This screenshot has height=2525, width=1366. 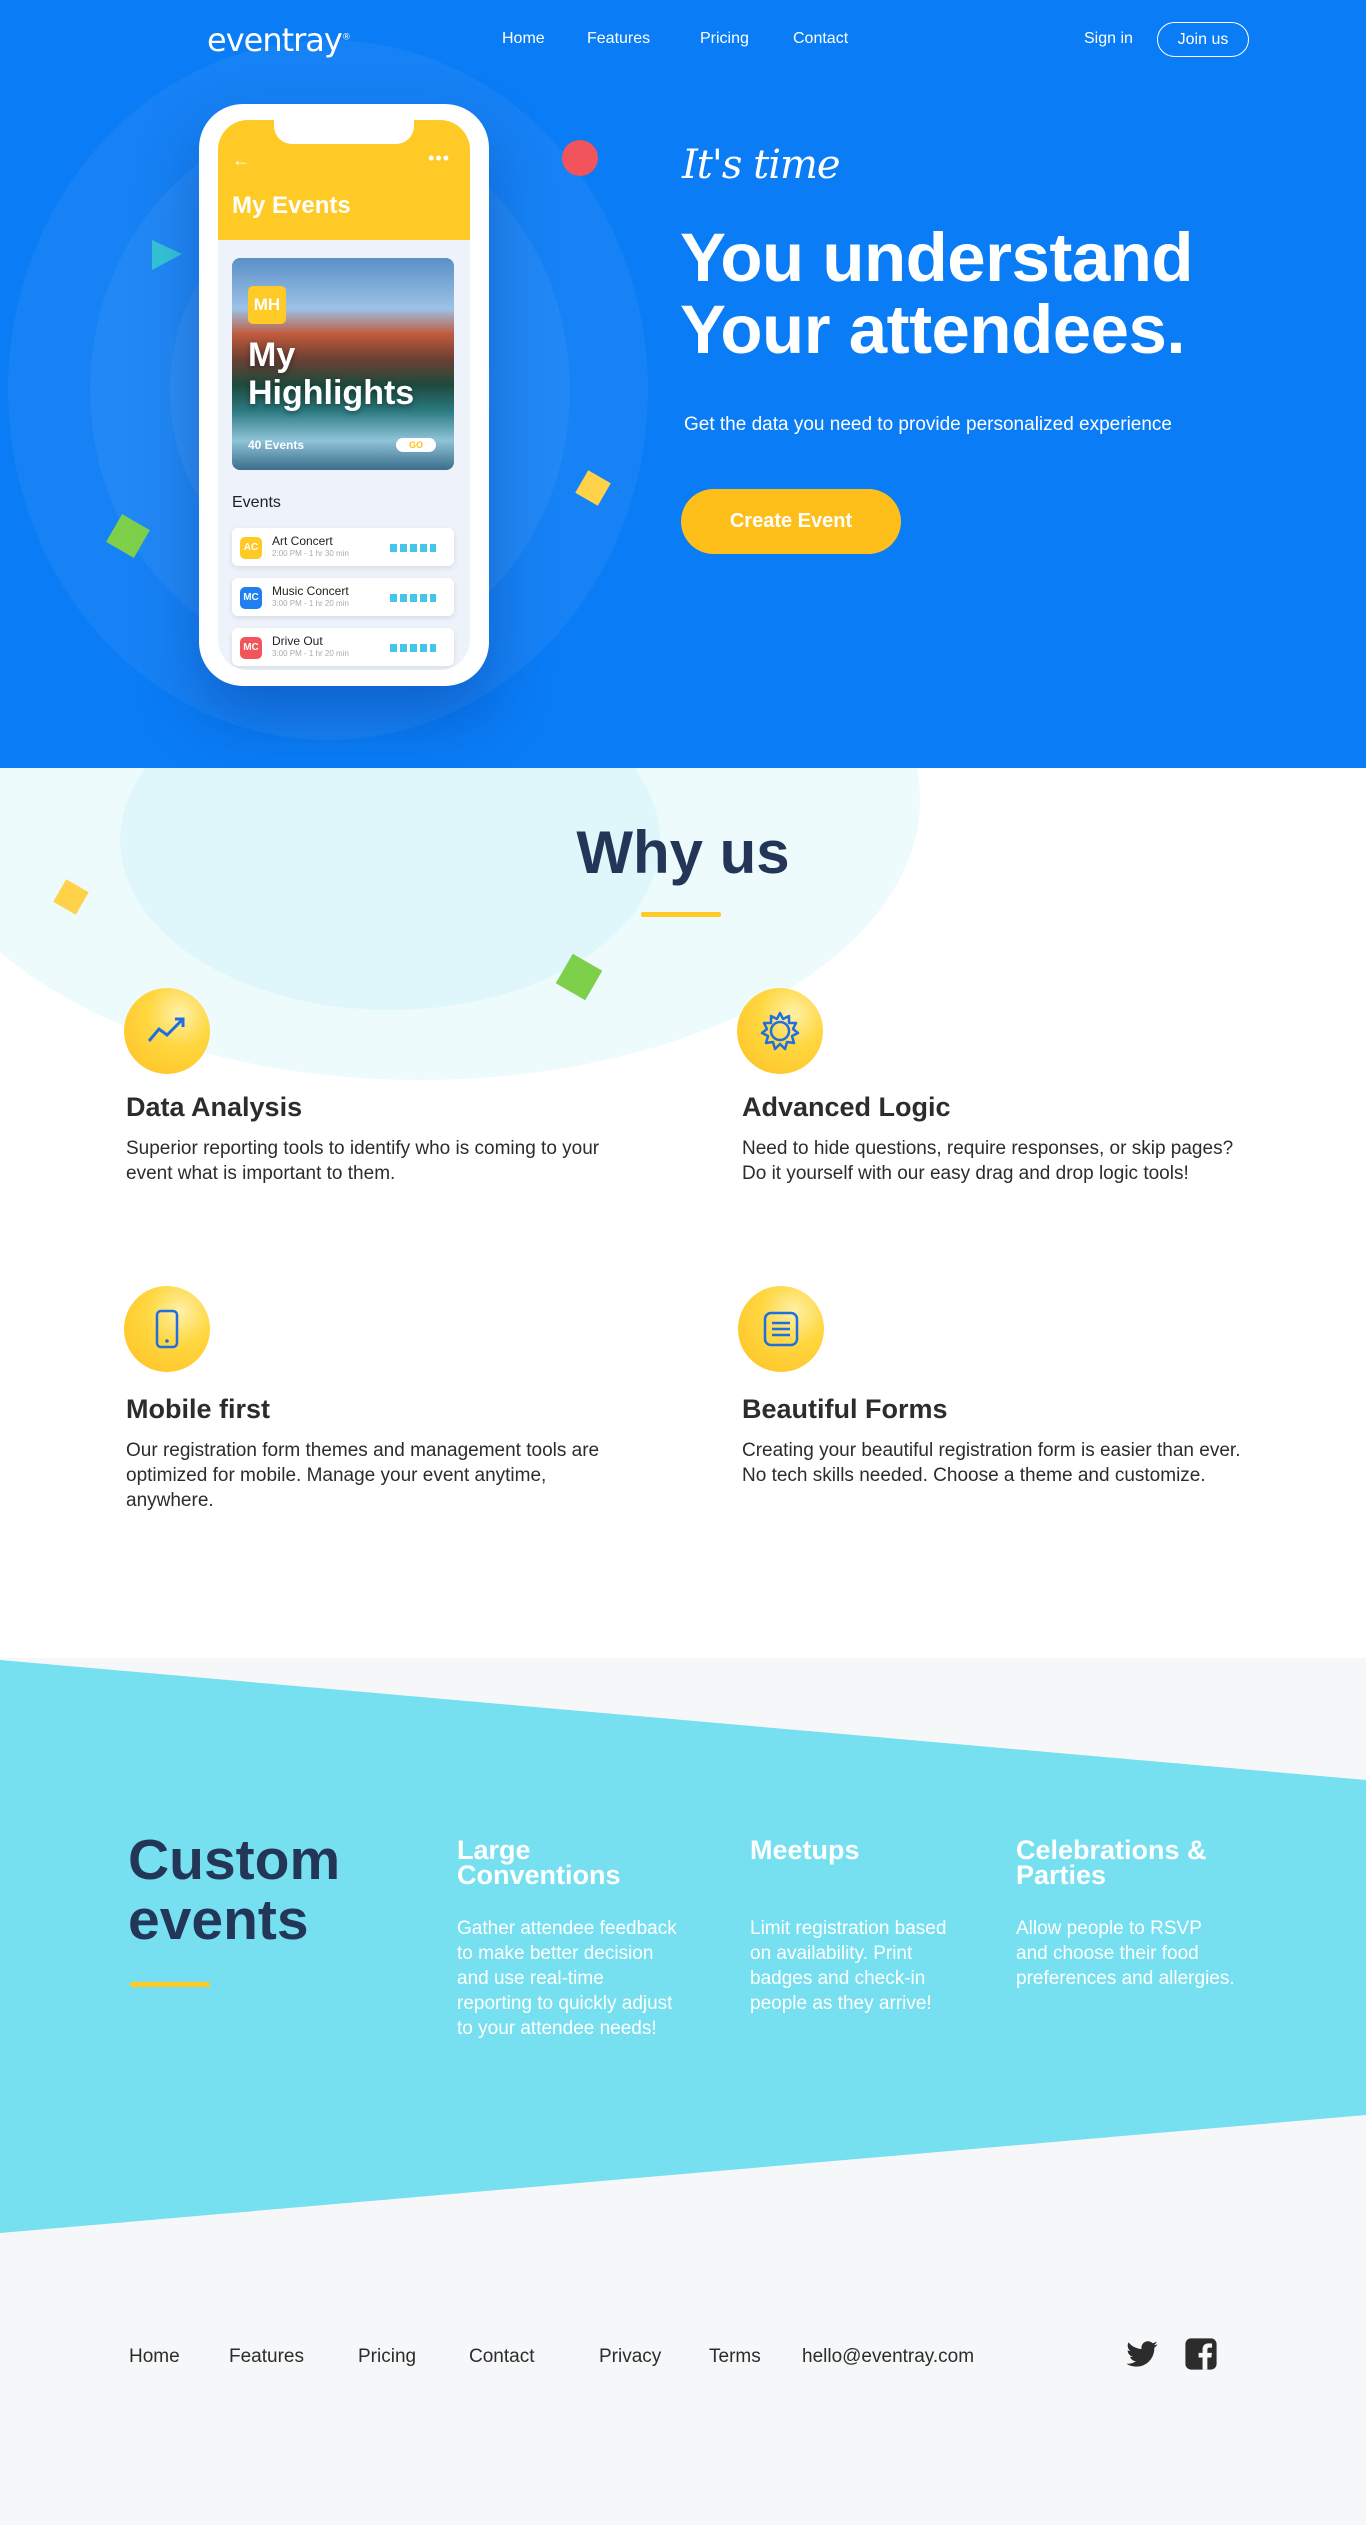 I want to click on why-us-underline, so click(x=681, y=914).